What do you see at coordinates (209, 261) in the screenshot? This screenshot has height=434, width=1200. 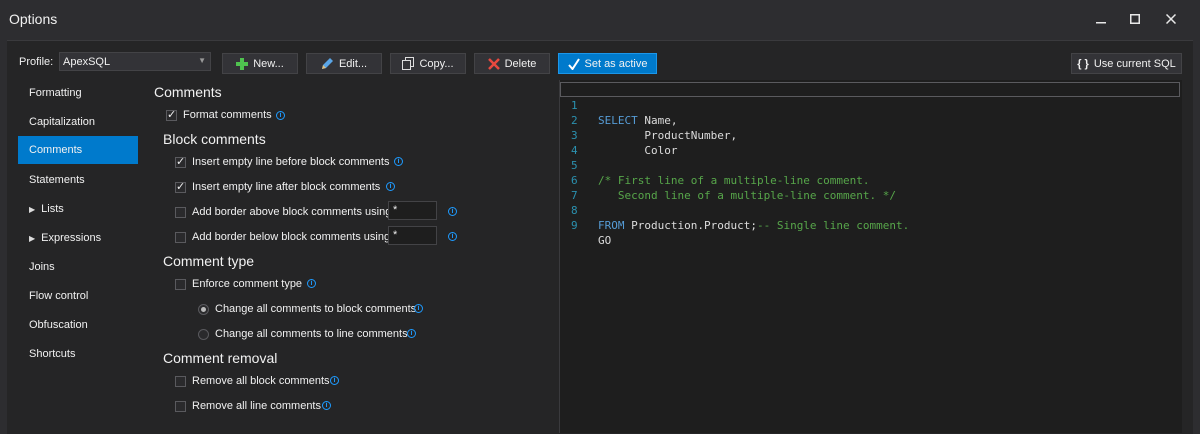 I see `comment-type-heading: Comment type` at bounding box center [209, 261].